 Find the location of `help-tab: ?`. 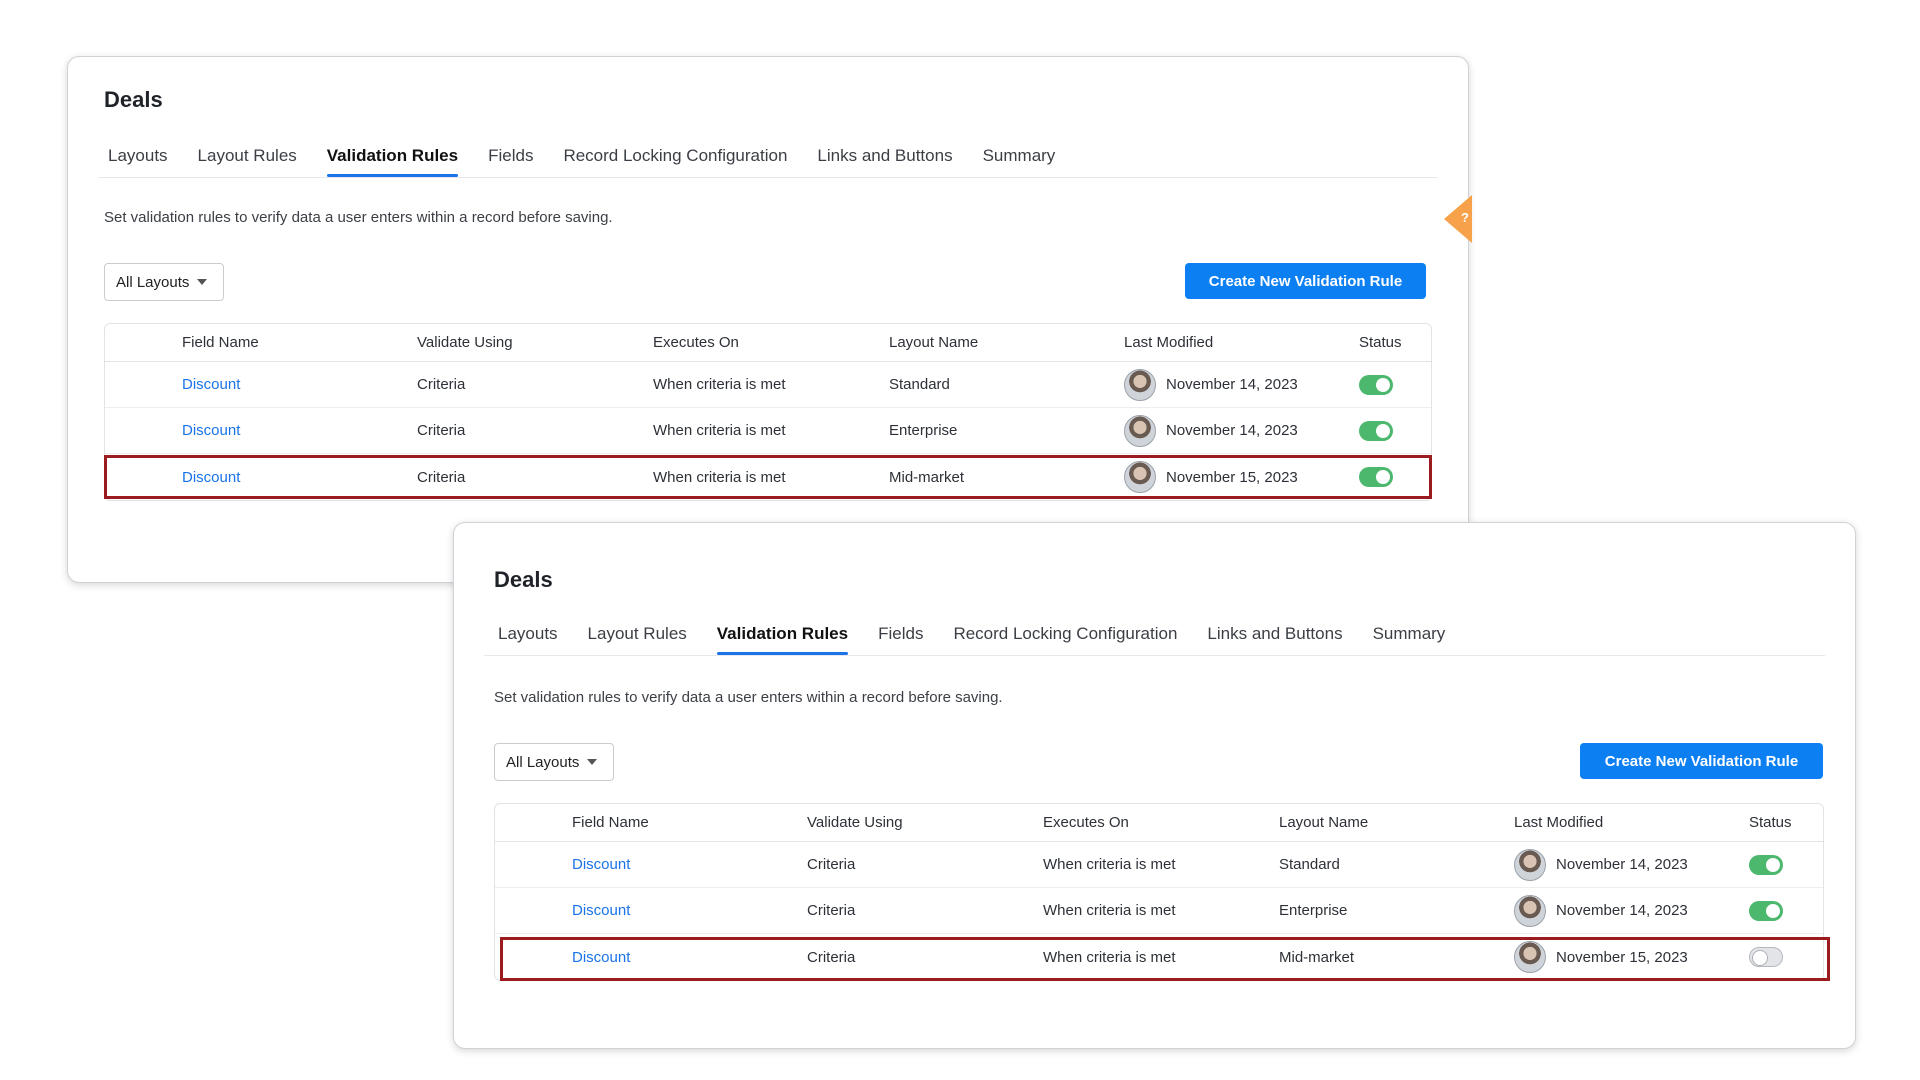

help-tab: ? is located at coordinates (1458, 219).